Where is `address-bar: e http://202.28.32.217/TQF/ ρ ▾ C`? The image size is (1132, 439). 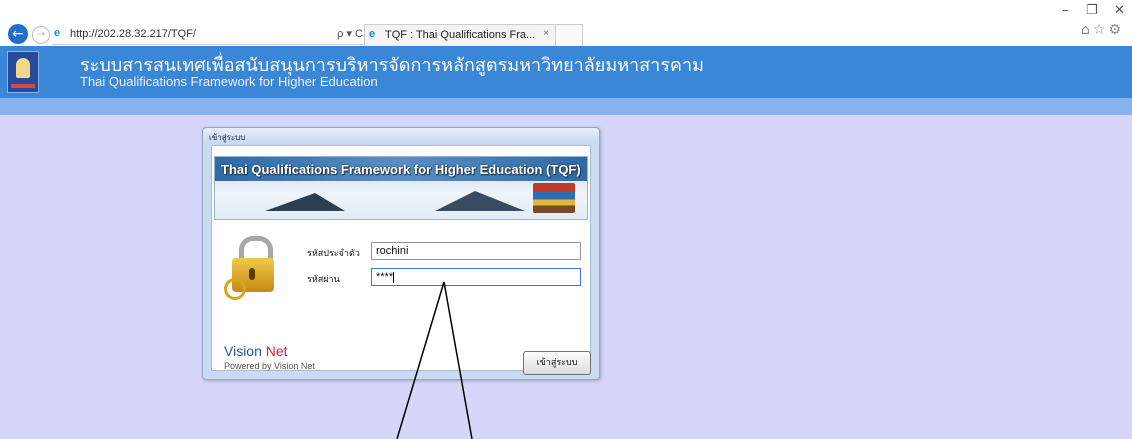 address-bar: e http://202.28.32.217/TQF/ ρ ▾ C is located at coordinates (207, 34).